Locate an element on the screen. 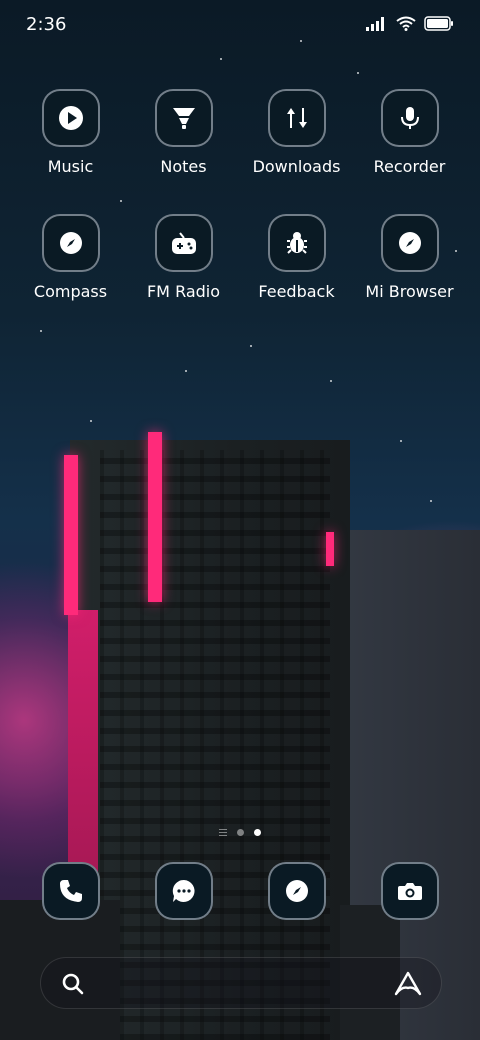 The height and width of the screenshot is (1040, 480). app-label: Compass is located at coordinates (70, 291).